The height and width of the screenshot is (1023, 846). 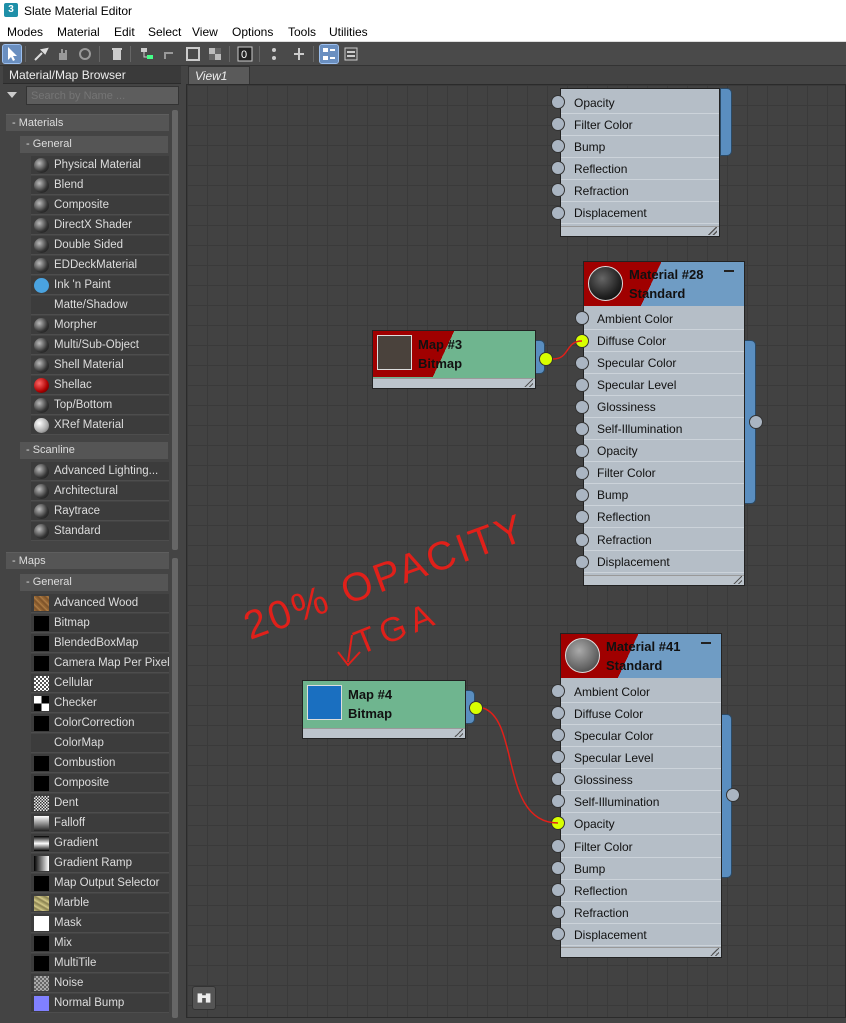 What do you see at coordinates (100, 511) in the screenshot?
I see `list-item: Raytrace` at bounding box center [100, 511].